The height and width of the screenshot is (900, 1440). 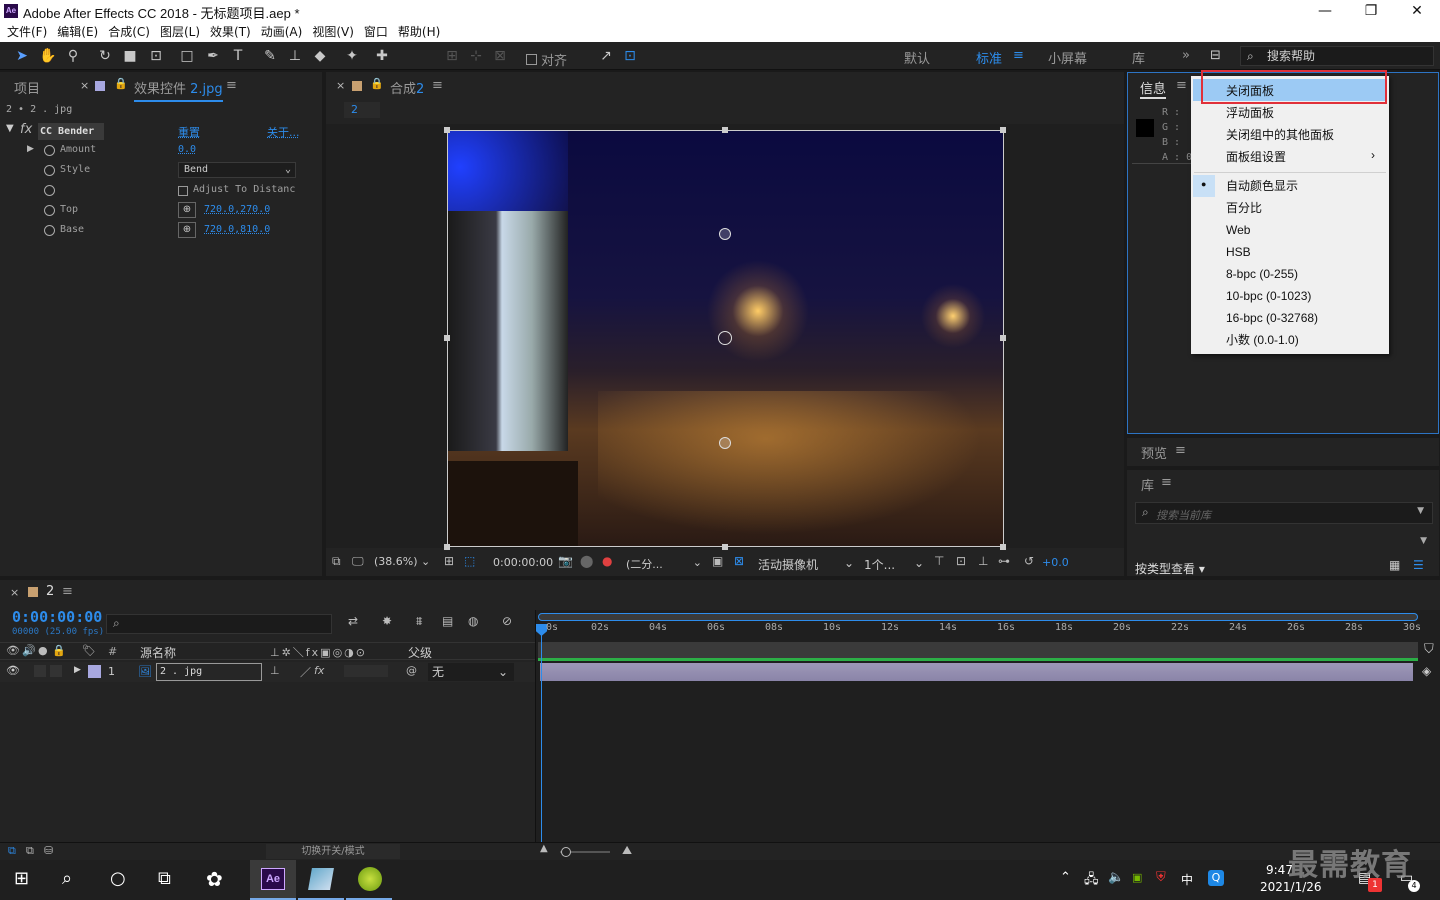 What do you see at coordinates (1170, 568) in the screenshot?
I see `view-by-type-dropdown: 按类型查看 ▾` at bounding box center [1170, 568].